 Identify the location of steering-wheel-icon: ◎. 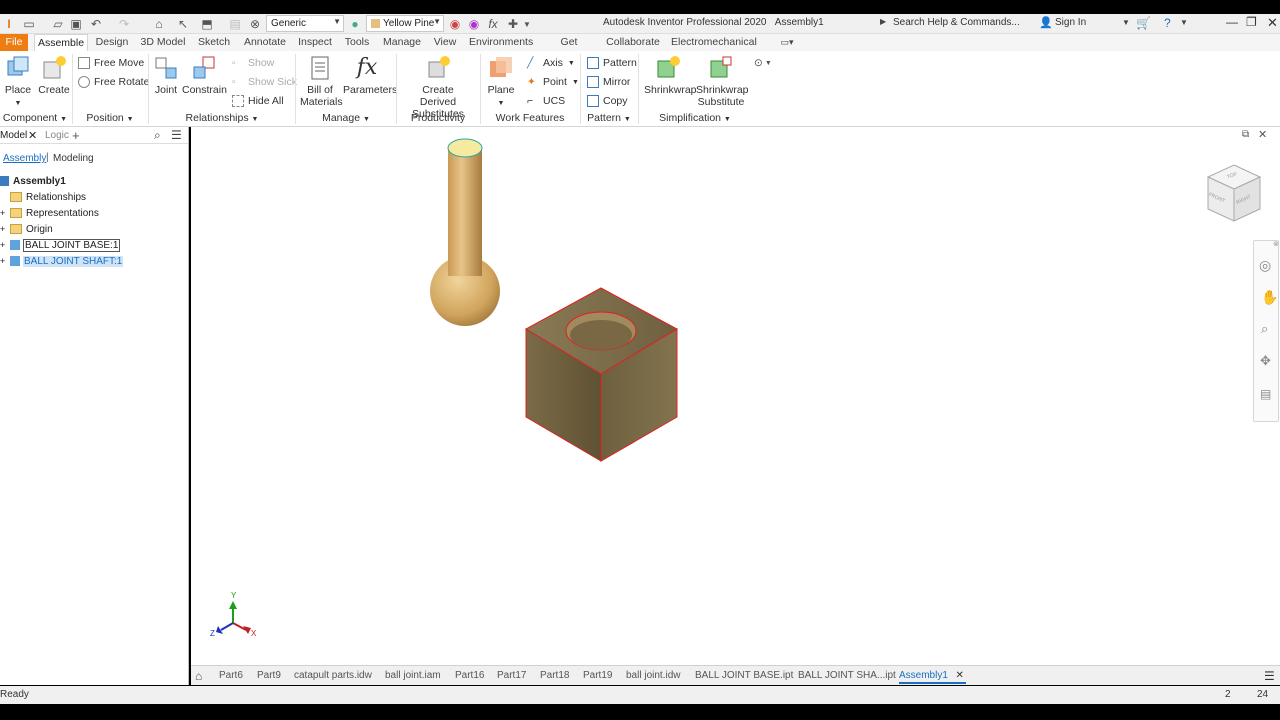
(1265, 265).